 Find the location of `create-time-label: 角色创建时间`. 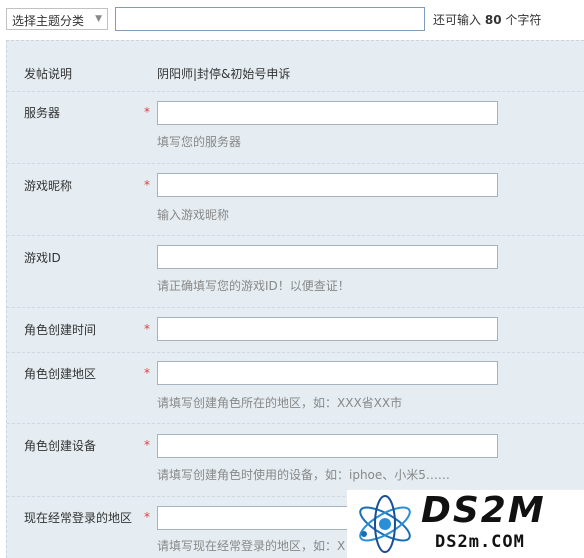

create-time-label: 角色创建时间 is located at coordinates (60, 330).